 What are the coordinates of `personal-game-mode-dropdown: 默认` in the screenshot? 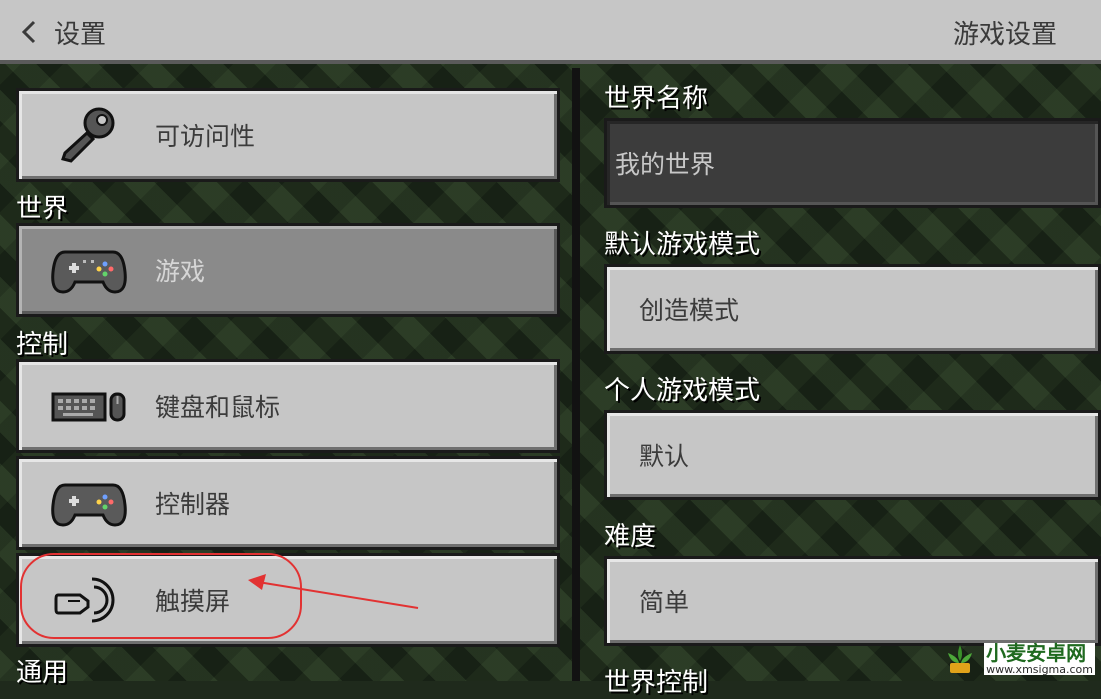 It's located at (852, 455).